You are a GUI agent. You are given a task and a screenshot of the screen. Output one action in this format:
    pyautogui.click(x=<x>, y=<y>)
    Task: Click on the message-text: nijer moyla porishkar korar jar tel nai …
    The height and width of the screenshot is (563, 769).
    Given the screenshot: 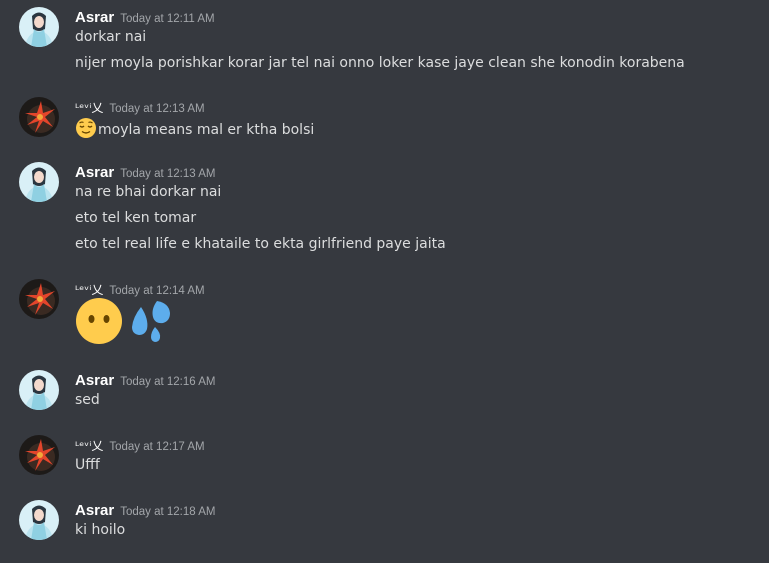 What is the action you would take?
    pyautogui.click(x=380, y=63)
    